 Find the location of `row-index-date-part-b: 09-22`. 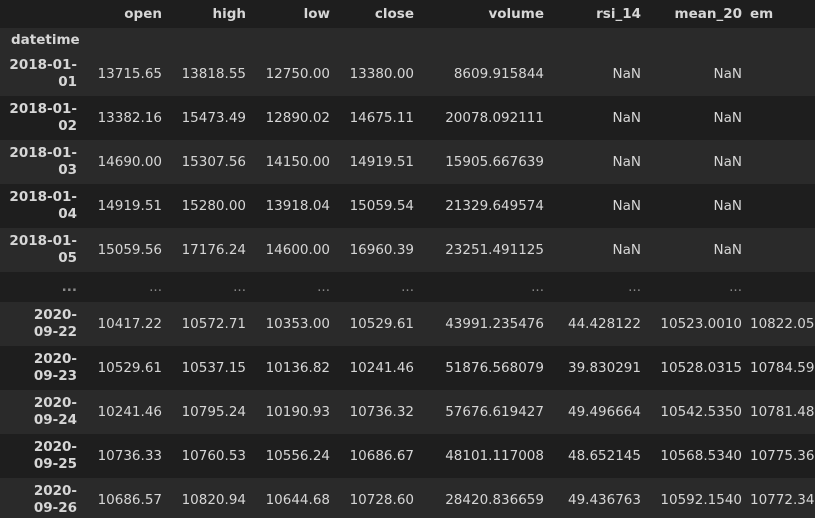

row-index-date-part-b: 09-22 is located at coordinates (55, 332).